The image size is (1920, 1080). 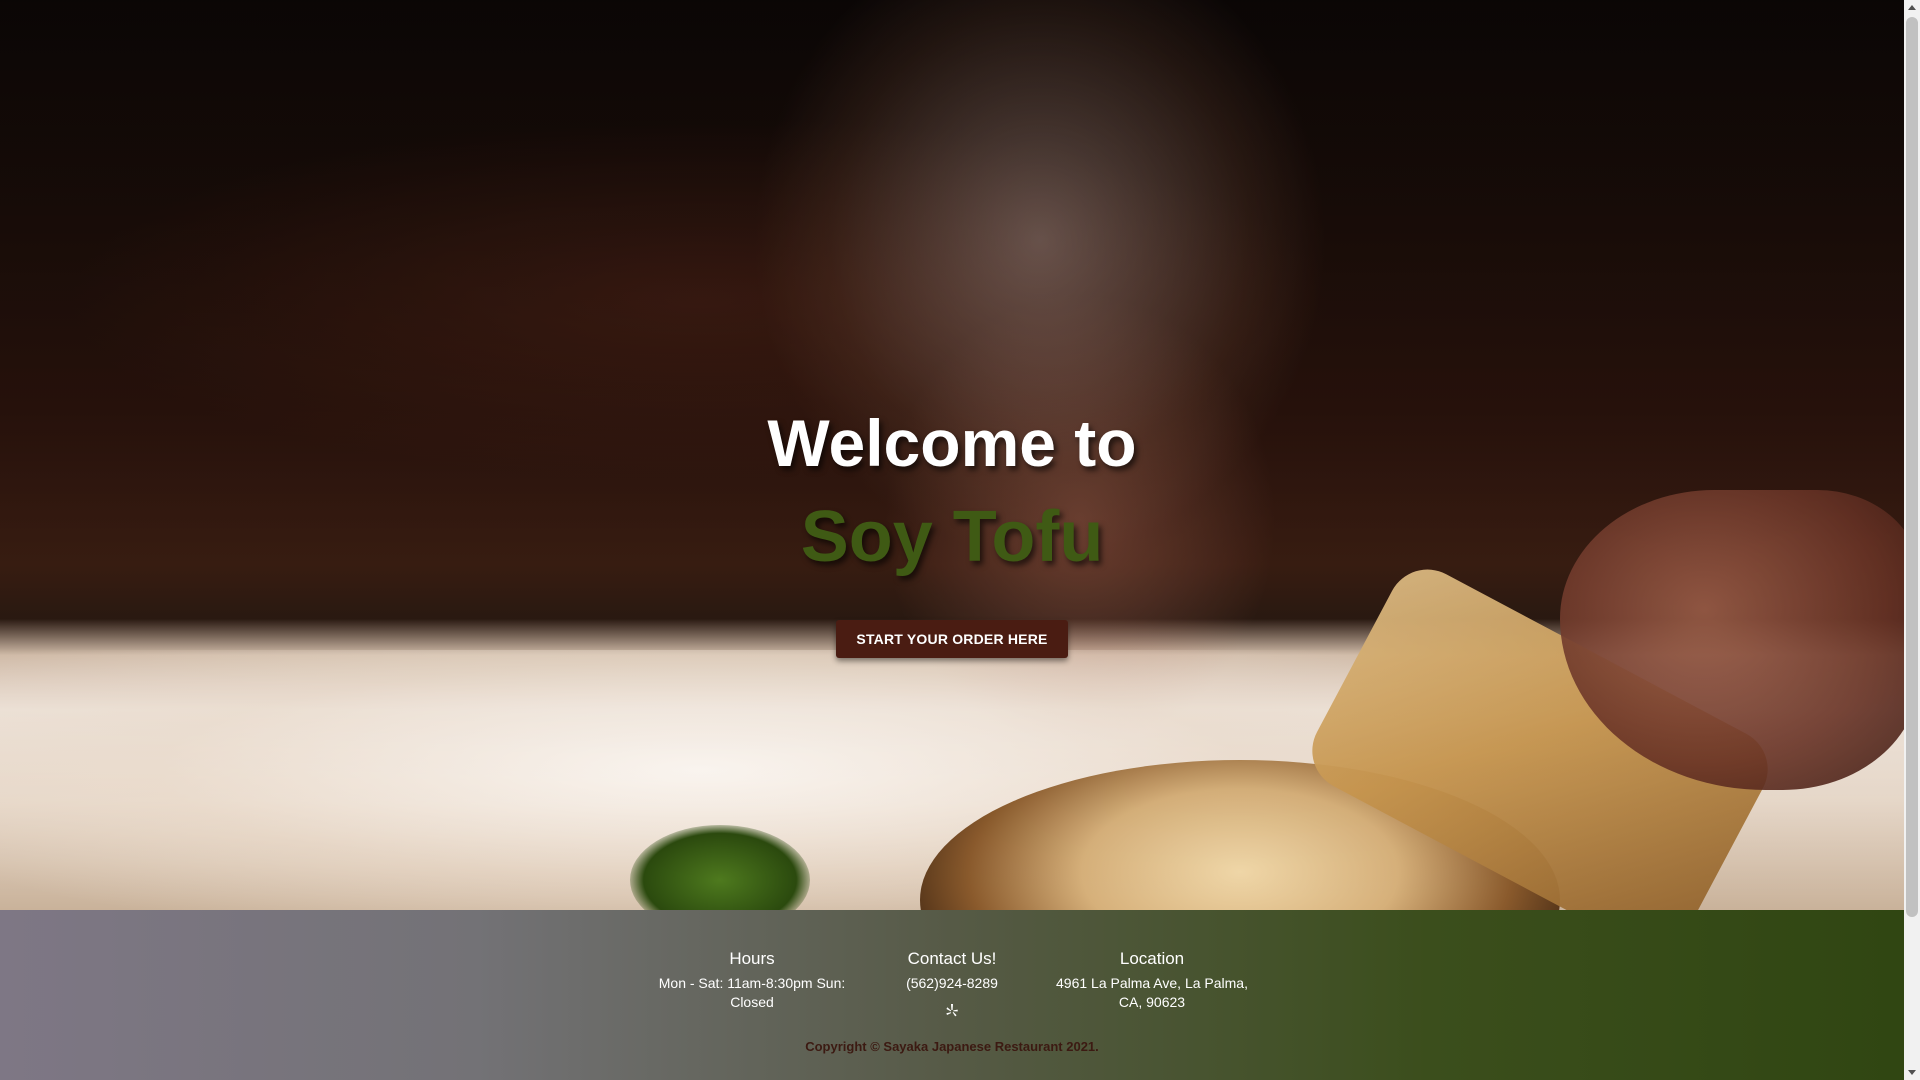 I want to click on footer-hours: Hours Mon - Sat: 11am-8:30pm Sun: Closed, so click(x=752, y=986).